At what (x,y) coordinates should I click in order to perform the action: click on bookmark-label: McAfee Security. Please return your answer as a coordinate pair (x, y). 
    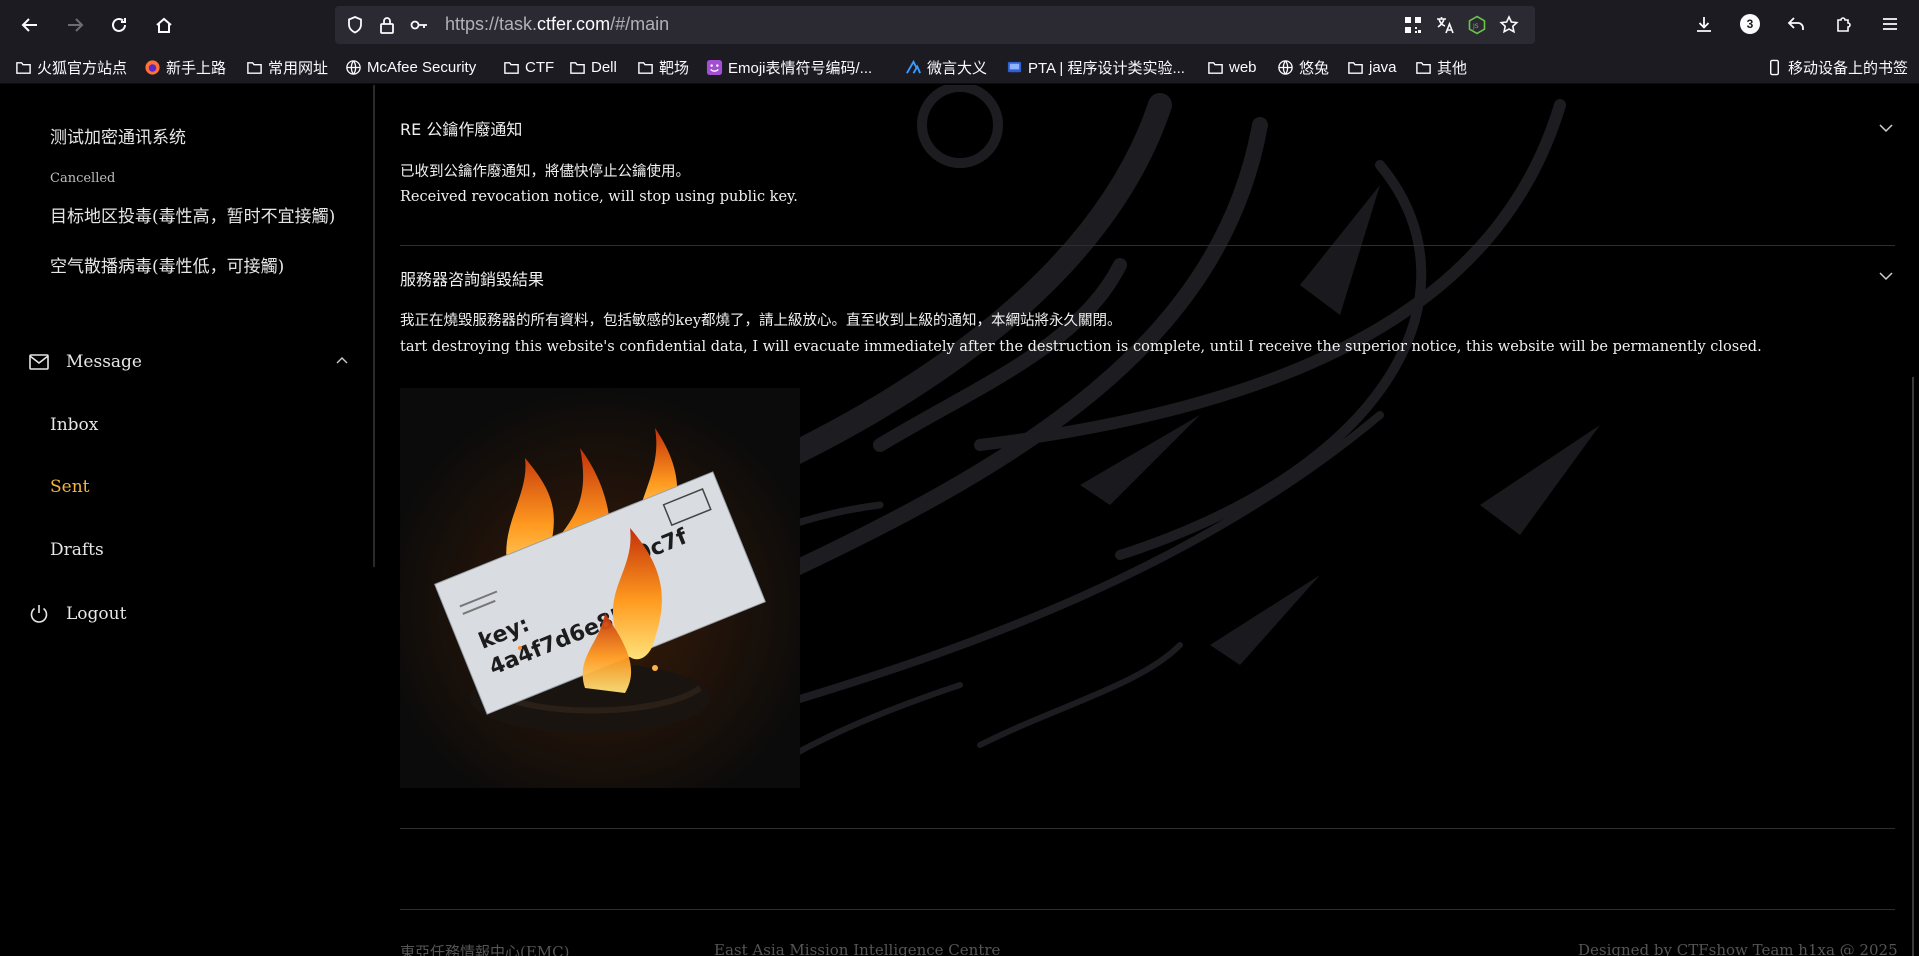
    Looking at the image, I should click on (422, 67).